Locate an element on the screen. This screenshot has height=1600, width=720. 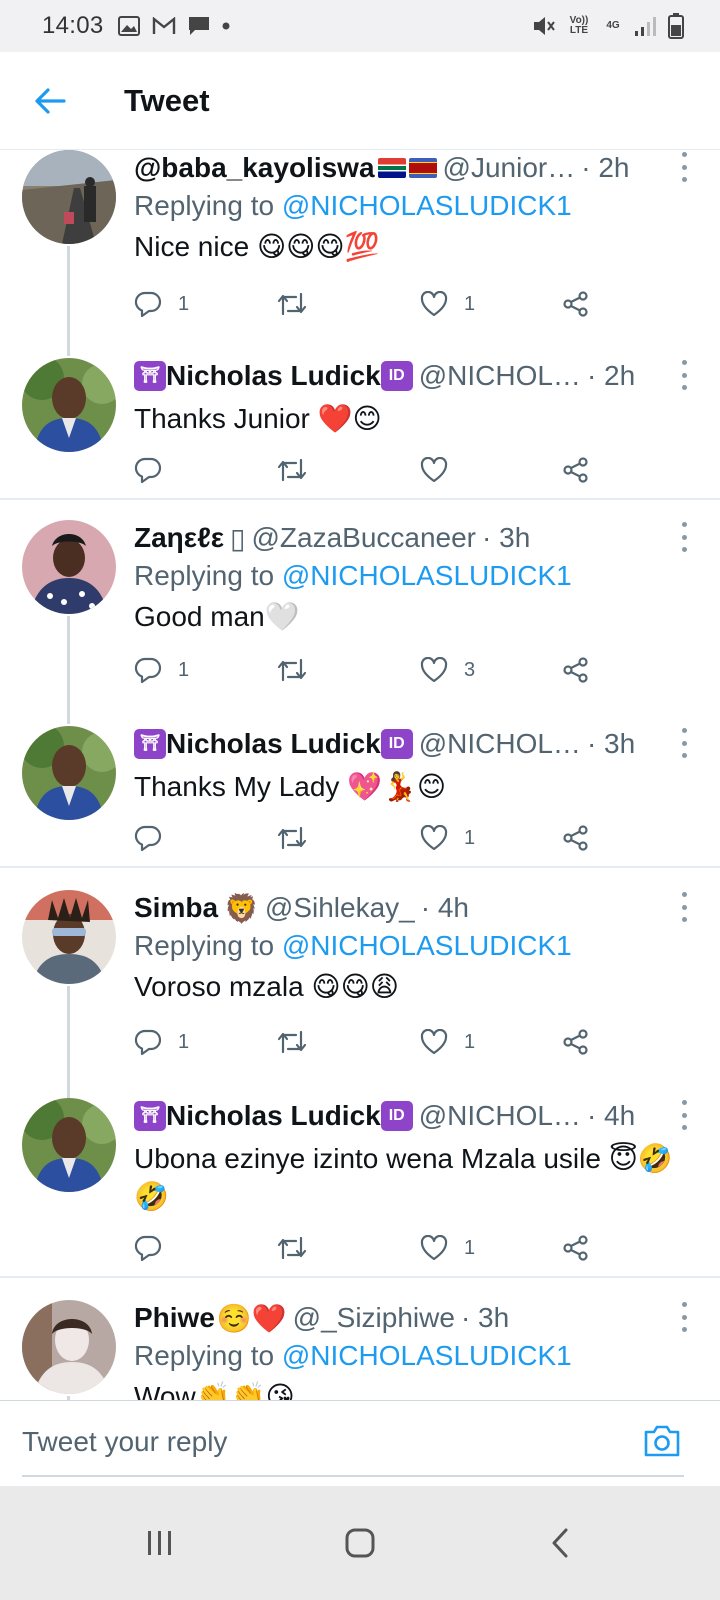
thread-divider is located at coordinates (360, 499).